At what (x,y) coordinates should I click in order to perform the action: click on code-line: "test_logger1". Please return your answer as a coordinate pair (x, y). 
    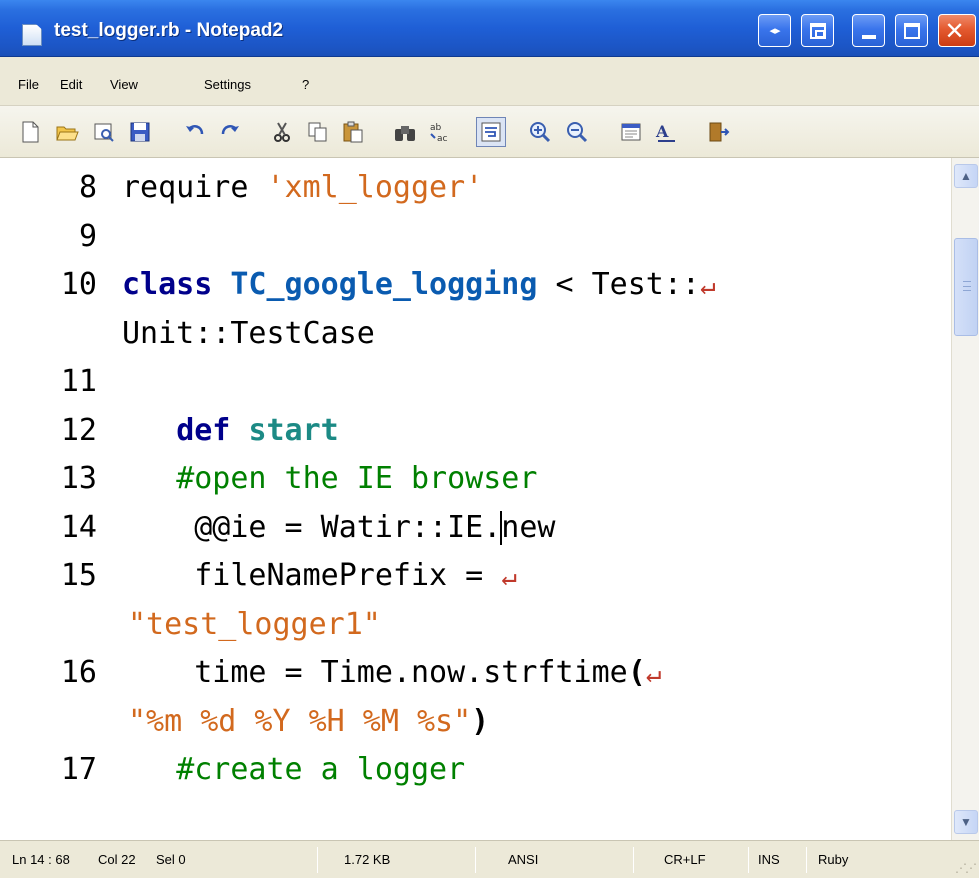
    Looking at the image, I should click on (475, 625).